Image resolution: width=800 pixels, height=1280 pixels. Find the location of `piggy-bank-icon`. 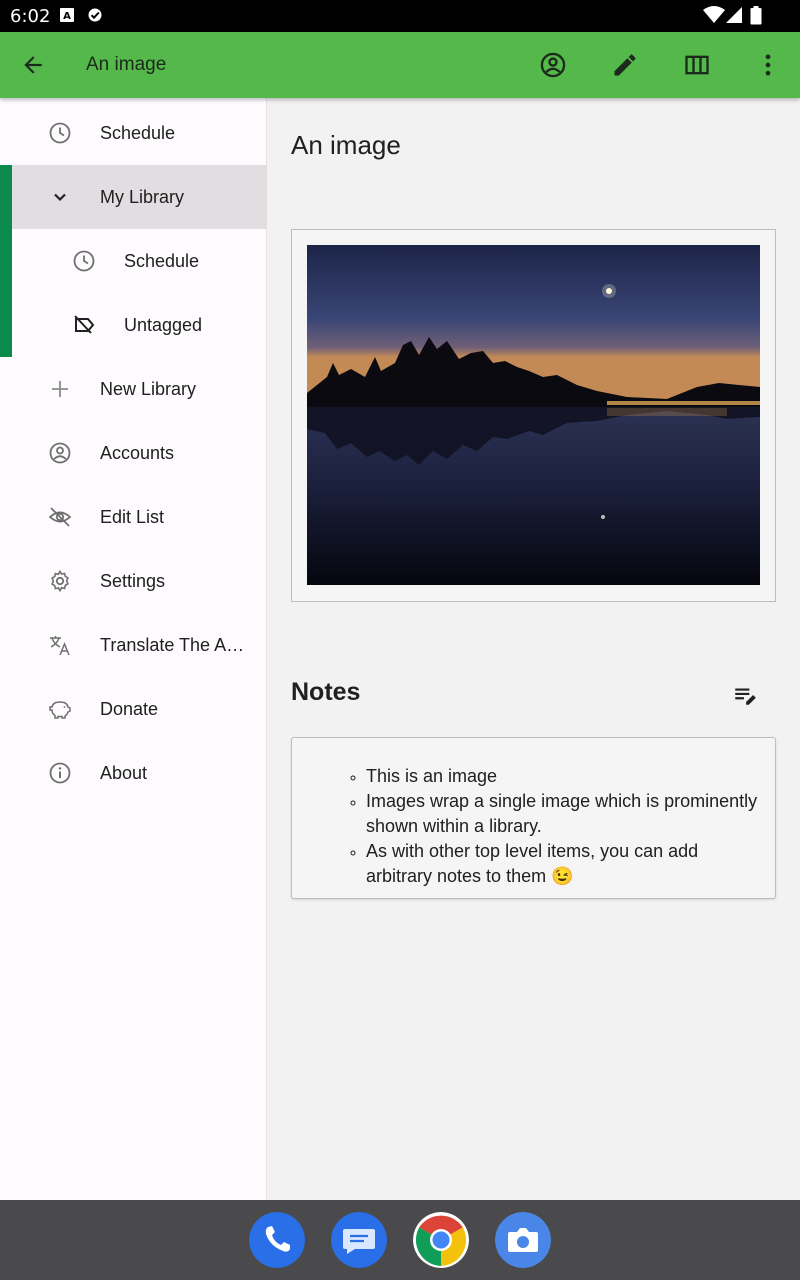

piggy-bank-icon is located at coordinates (60, 710).